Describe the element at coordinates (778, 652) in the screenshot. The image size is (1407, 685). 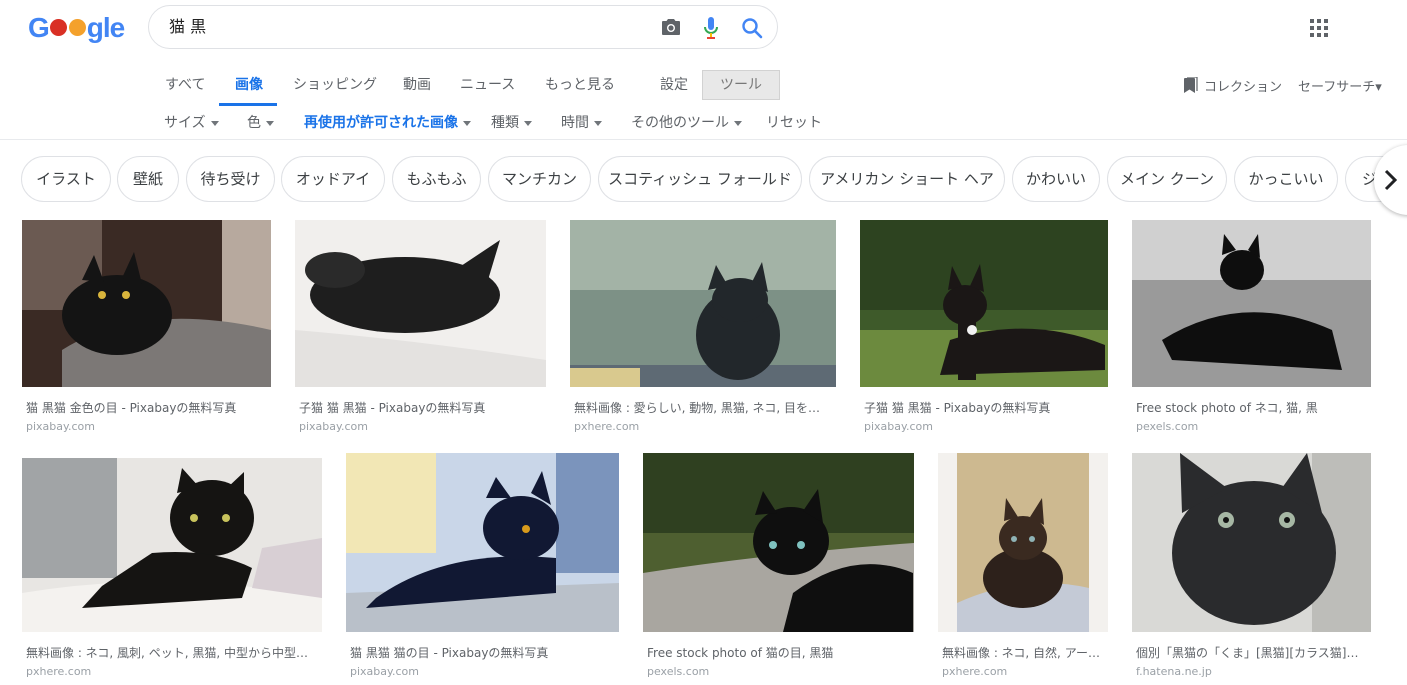
I see `result-caption: Free stock photo of 猫の目, 黒猫` at that location.